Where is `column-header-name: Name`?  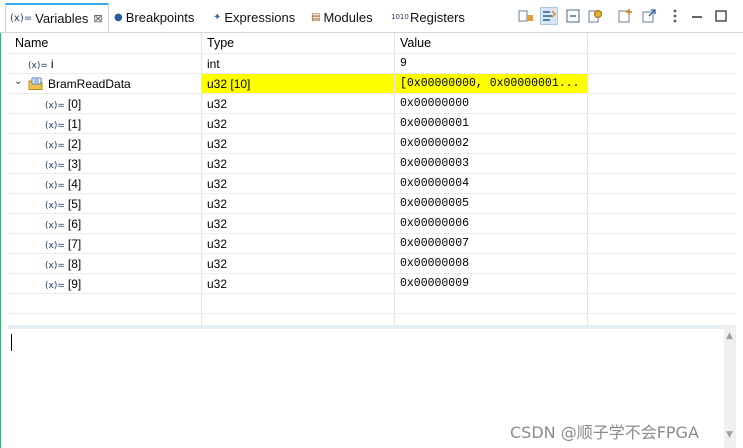 column-header-name: Name is located at coordinates (31, 43).